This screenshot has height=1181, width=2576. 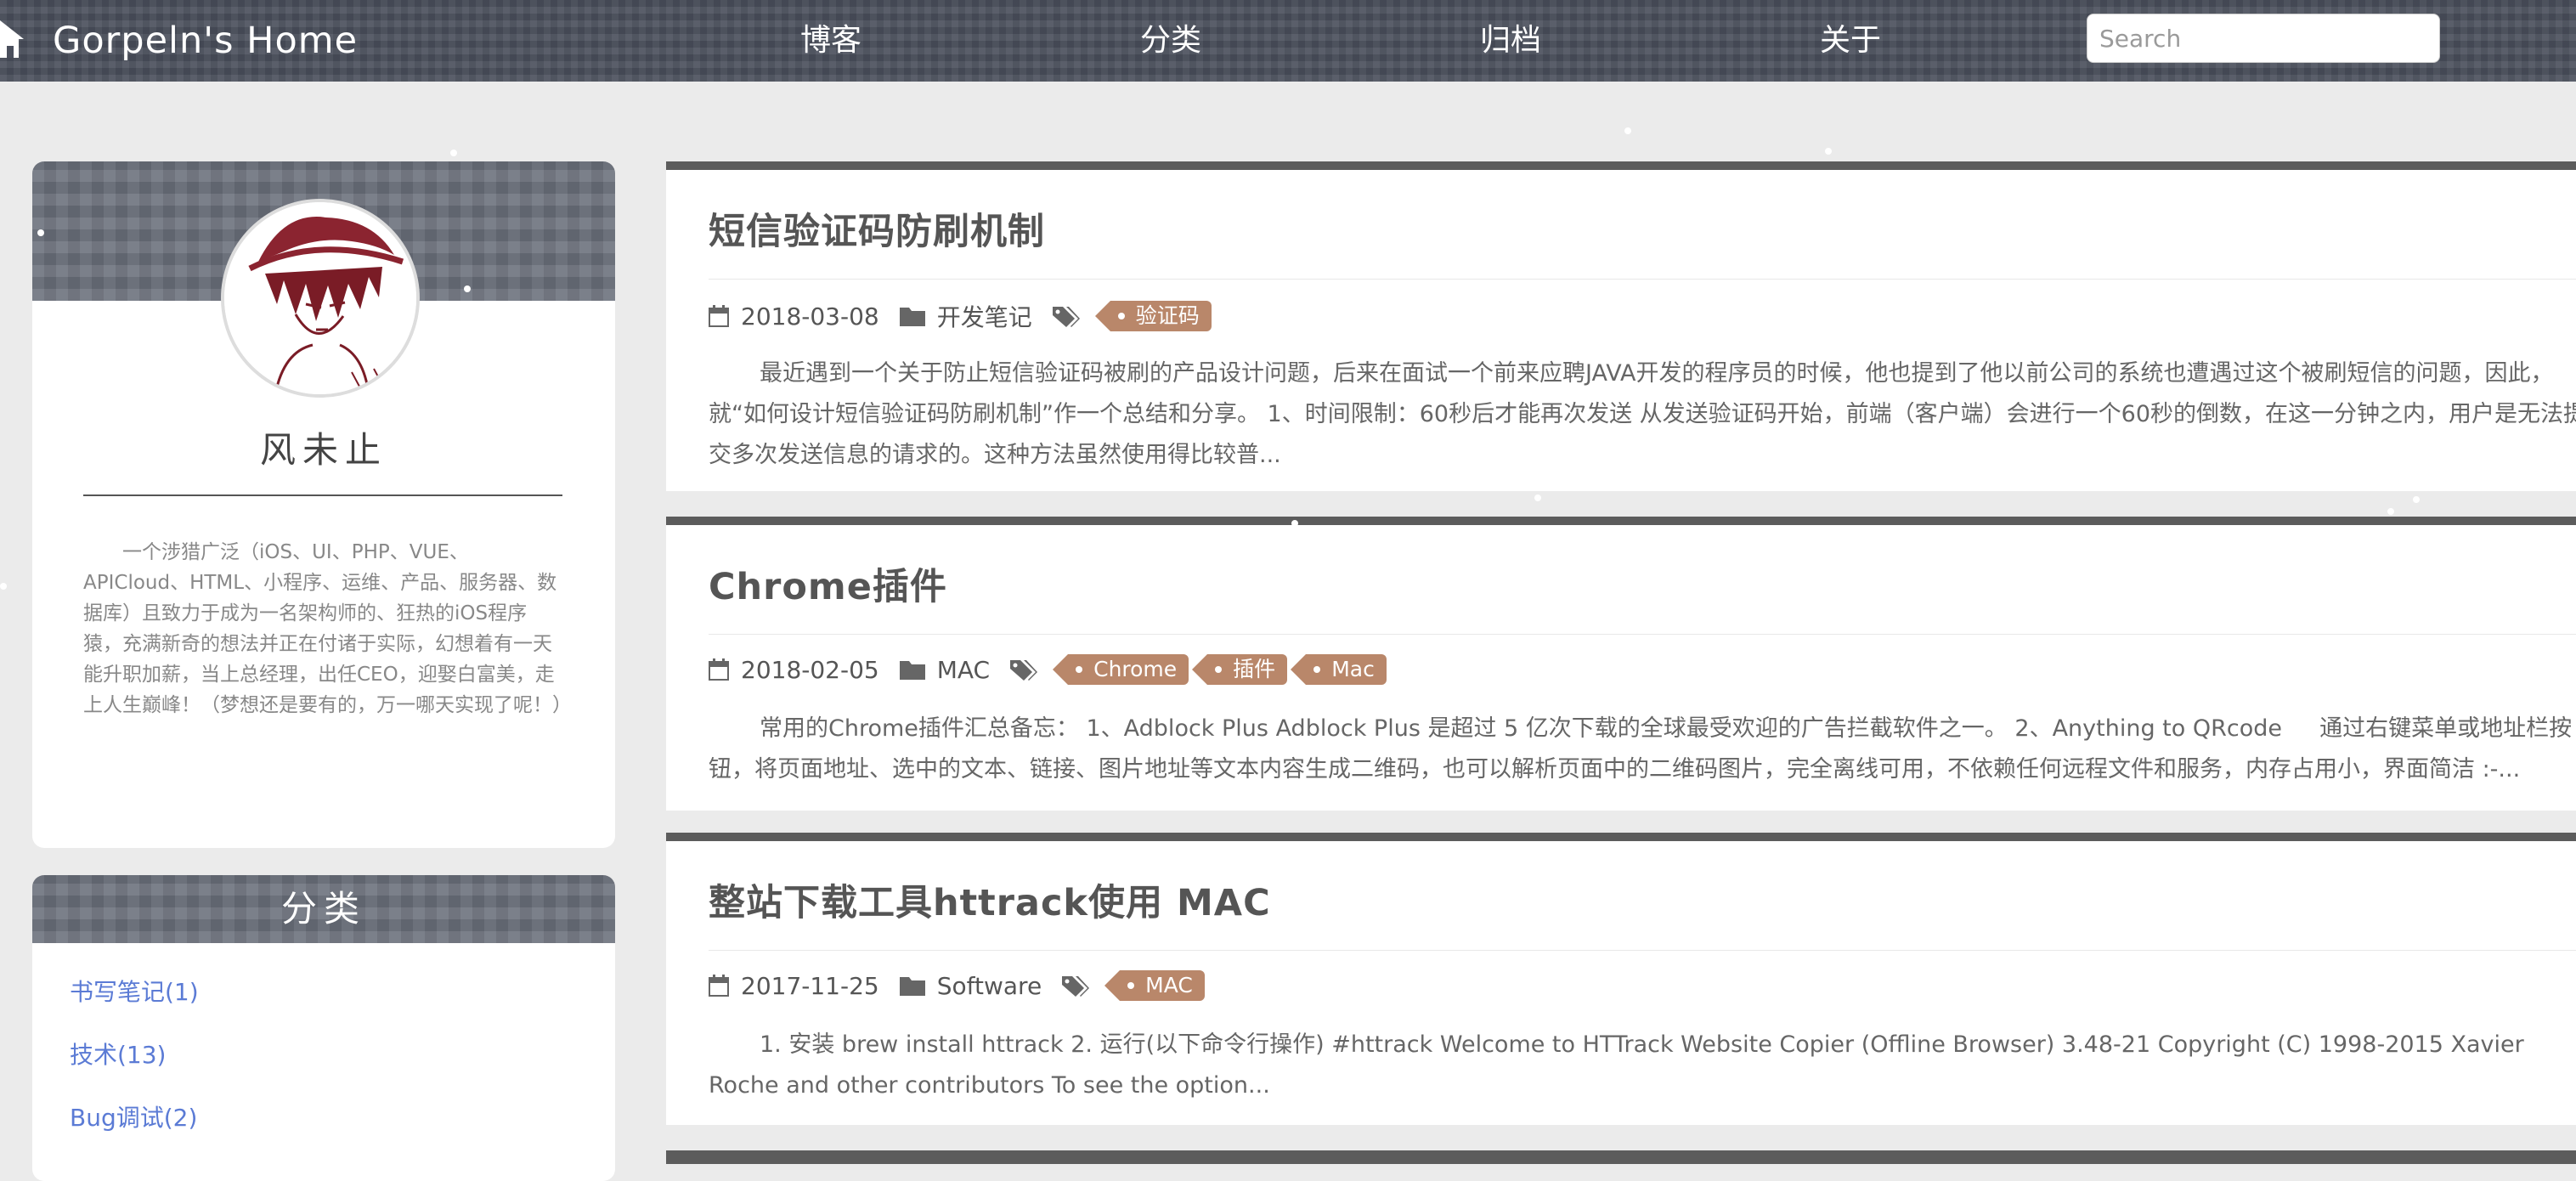 What do you see at coordinates (810, 316) in the screenshot?
I see `post-date: 2018-03-08` at bounding box center [810, 316].